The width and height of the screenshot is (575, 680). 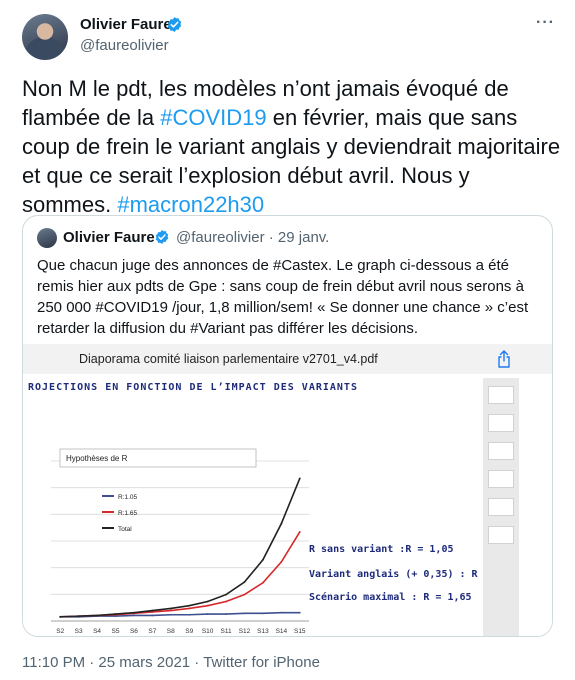 I want to click on annotation-scenario-maximal: Scénario maximal : R = 1,65, so click(x=390, y=597).